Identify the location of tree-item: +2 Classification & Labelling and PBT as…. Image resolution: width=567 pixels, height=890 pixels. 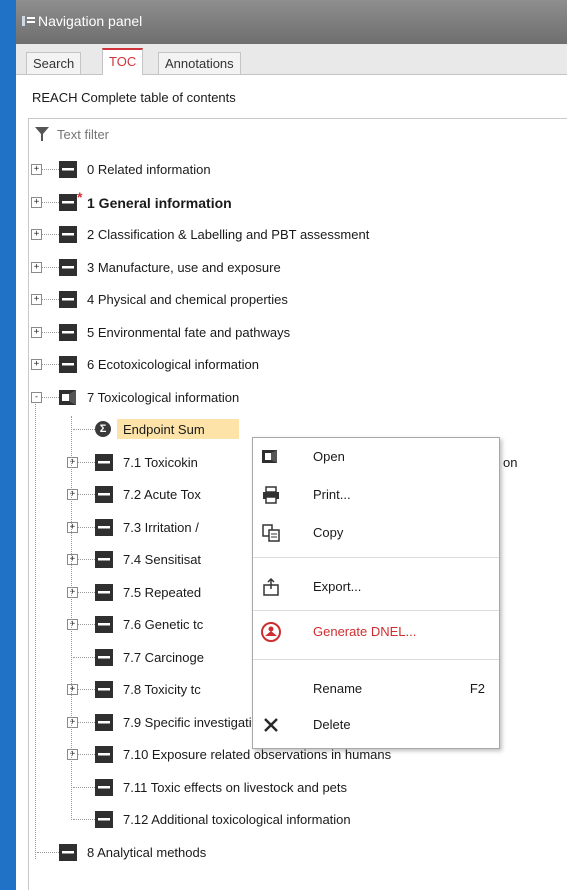
(298, 235).